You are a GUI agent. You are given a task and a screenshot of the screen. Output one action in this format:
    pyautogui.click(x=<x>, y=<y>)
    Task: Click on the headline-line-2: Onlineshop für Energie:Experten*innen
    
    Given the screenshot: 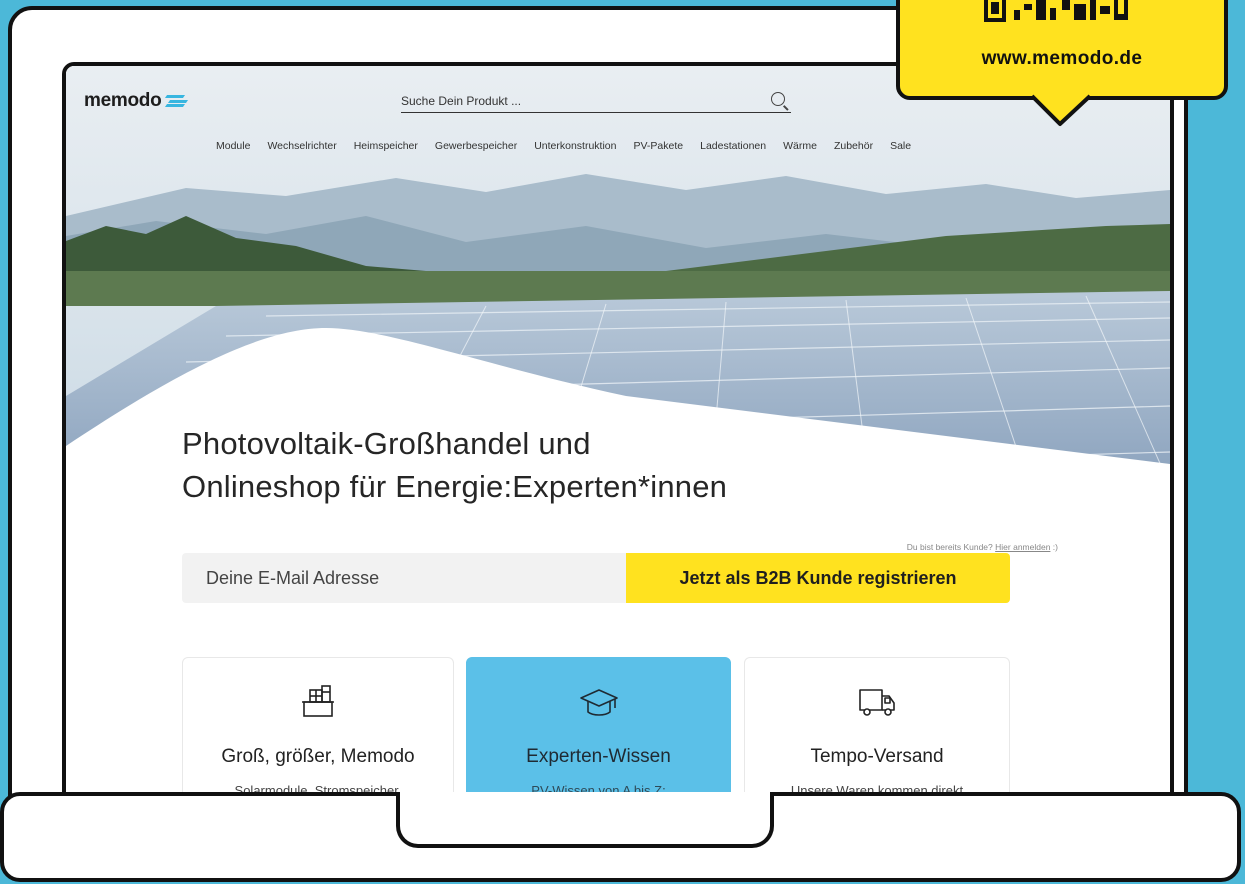 What is the action you would take?
    pyautogui.click(x=455, y=486)
    